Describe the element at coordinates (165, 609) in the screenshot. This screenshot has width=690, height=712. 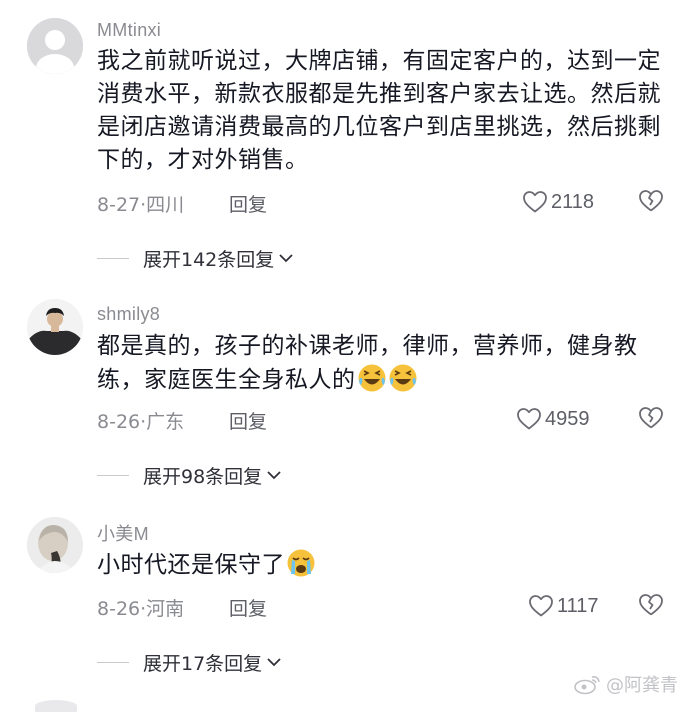
I see `comment-location: 河南` at that location.